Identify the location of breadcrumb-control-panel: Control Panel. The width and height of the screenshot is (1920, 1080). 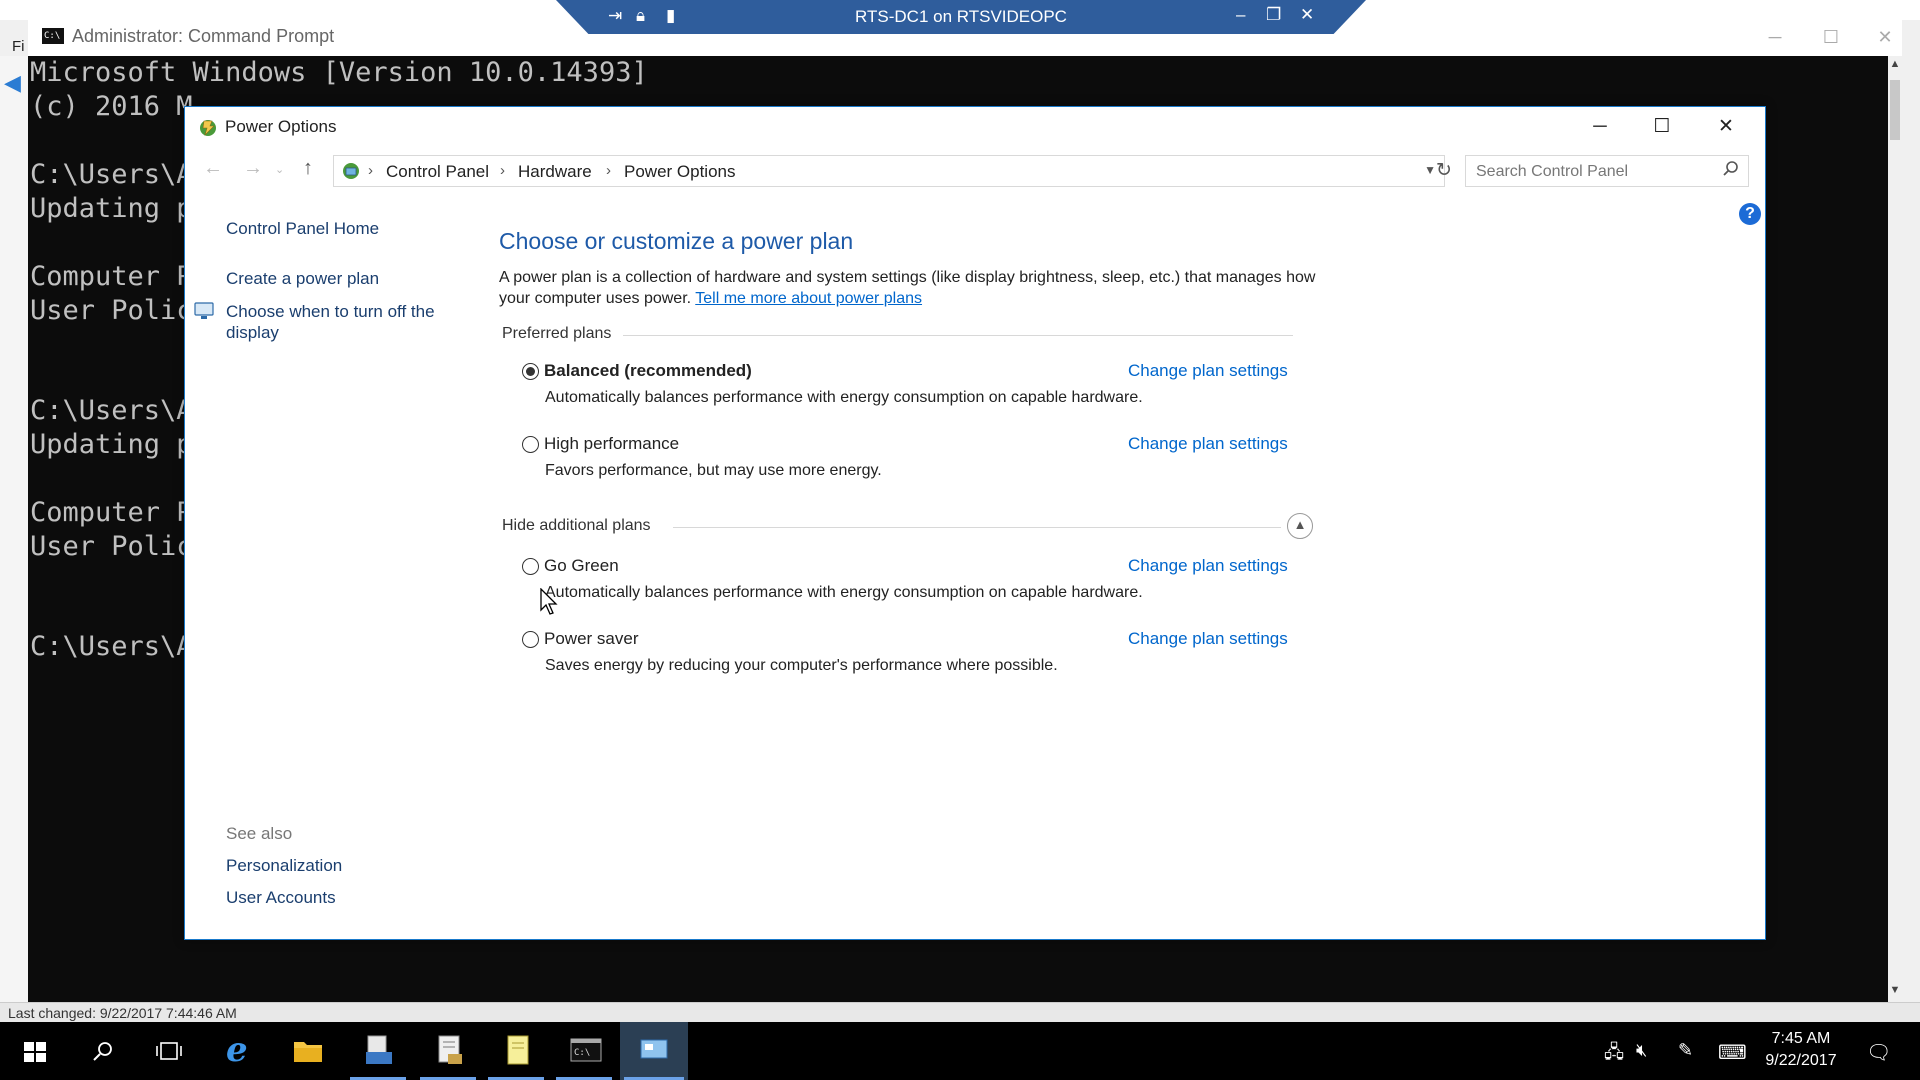
(437, 172).